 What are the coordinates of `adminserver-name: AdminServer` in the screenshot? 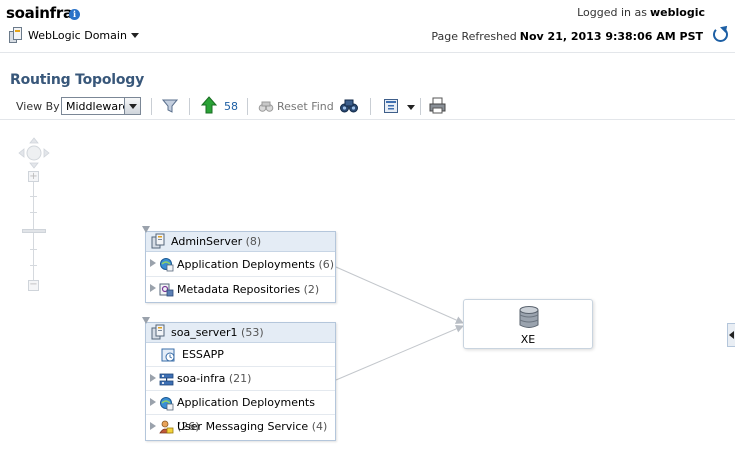 It's located at (207, 241).